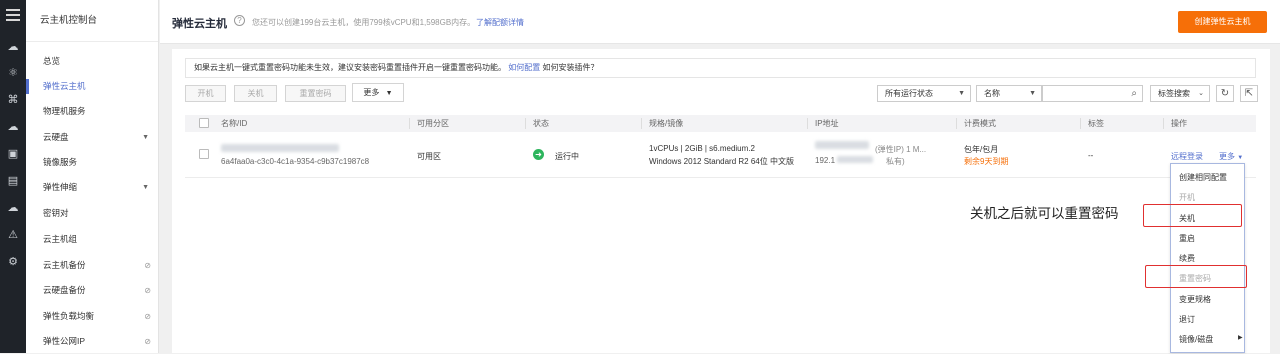 The width and height of the screenshot is (1280, 354). I want to click on menu-item-image-disk-label: 镜像/磁盘, so click(1196, 339).